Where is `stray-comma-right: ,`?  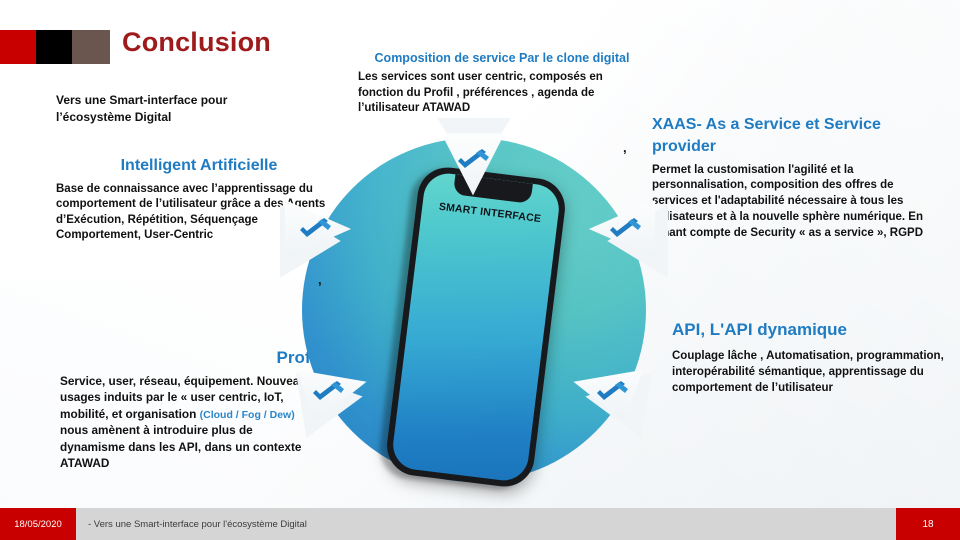
stray-comma-right: , is located at coordinates (625, 147).